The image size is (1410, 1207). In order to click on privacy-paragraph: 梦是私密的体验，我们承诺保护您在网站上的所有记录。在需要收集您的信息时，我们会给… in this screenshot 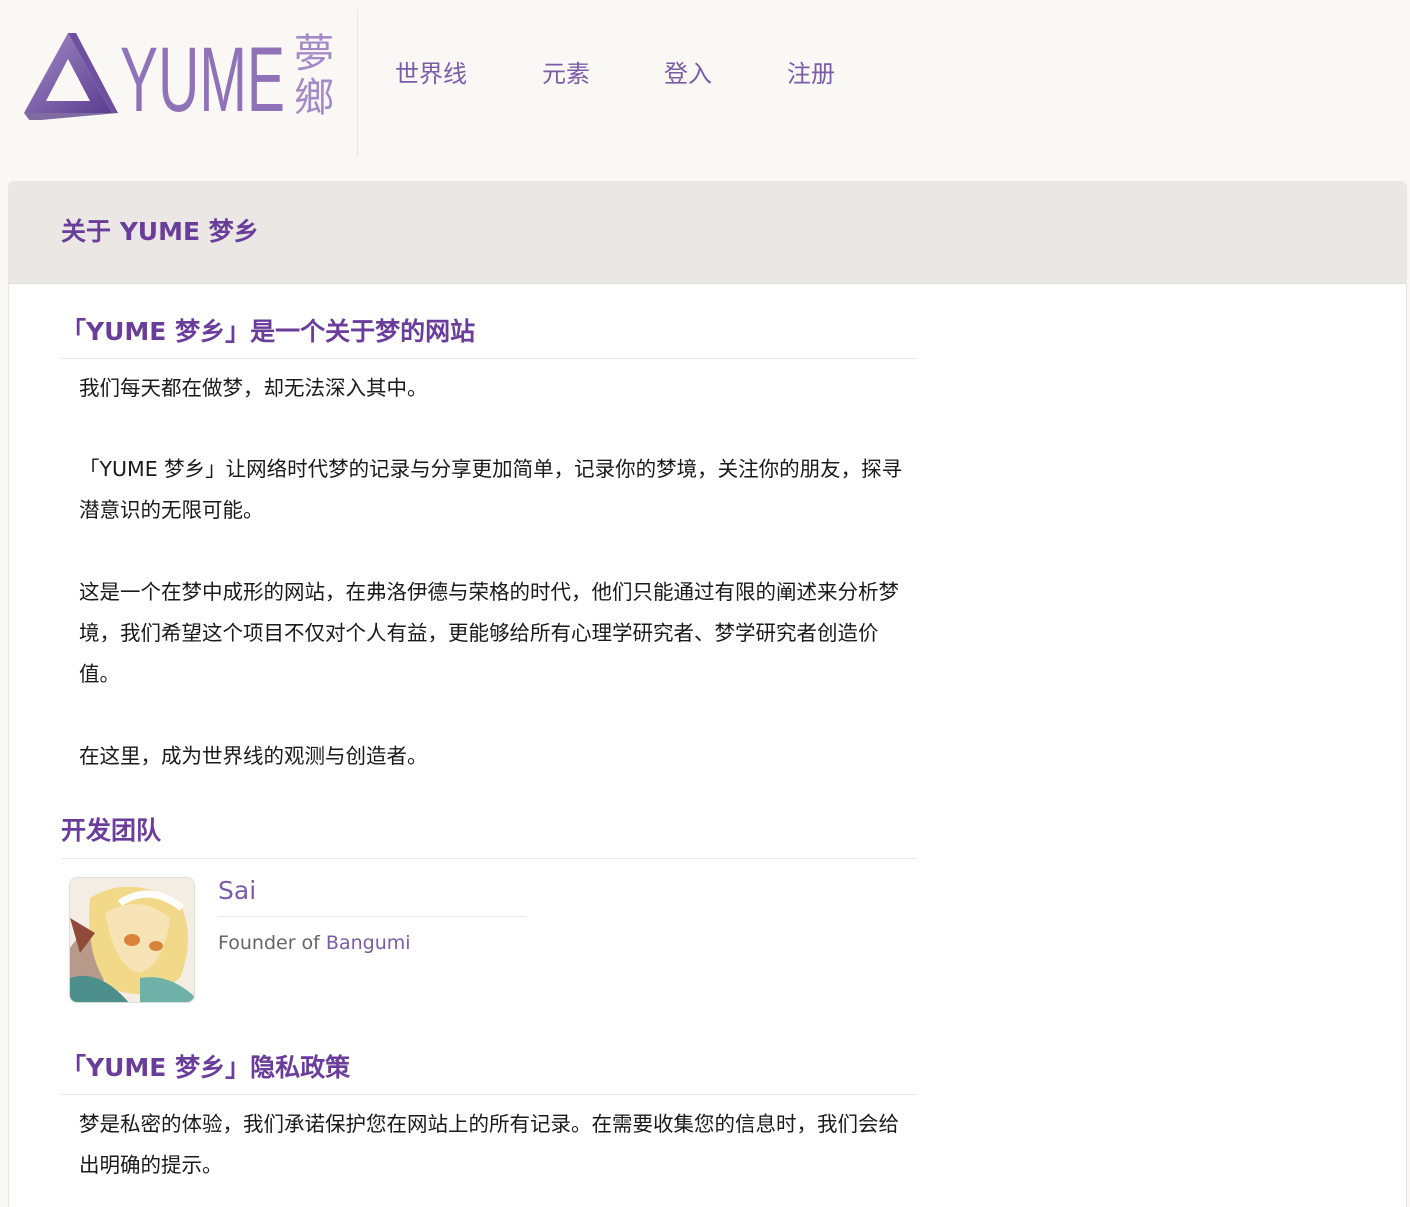, I will do `click(489, 1144)`.